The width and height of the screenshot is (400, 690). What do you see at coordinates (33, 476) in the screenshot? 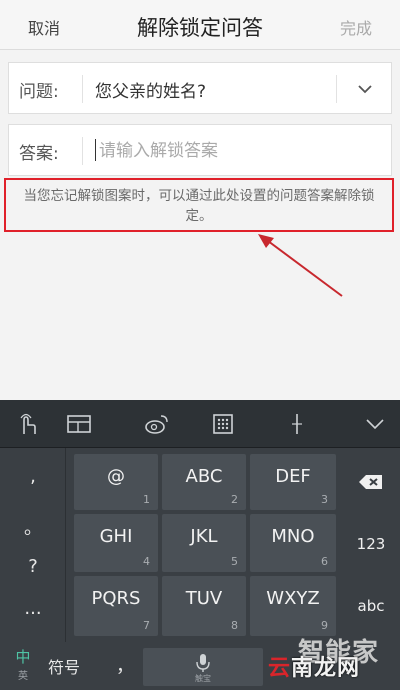
I see `symbol-key-comma: ,` at bounding box center [33, 476].